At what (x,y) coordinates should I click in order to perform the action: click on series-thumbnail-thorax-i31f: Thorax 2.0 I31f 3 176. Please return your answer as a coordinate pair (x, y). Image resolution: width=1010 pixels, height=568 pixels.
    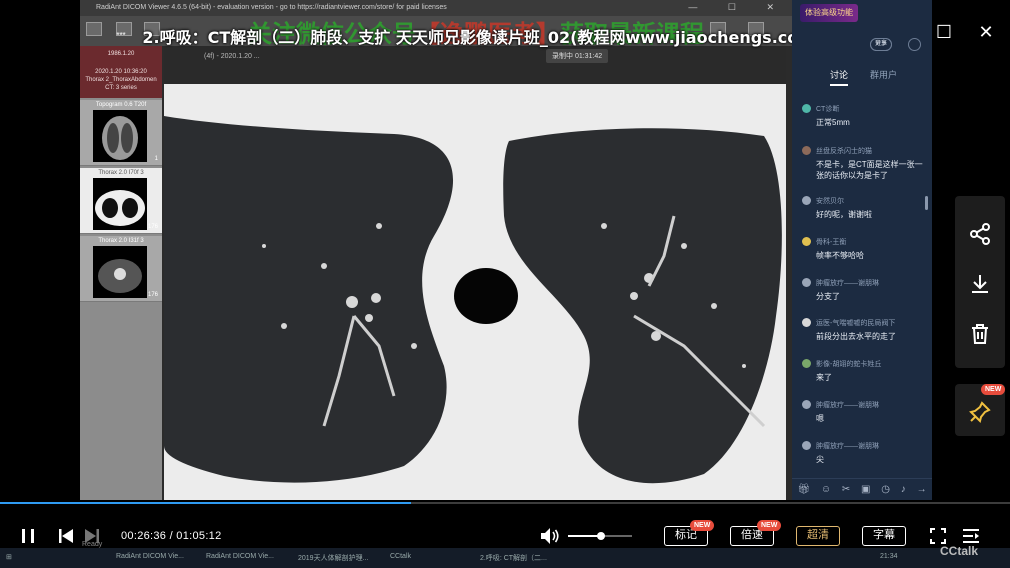
    Looking at the image, I should click on (121, 269).